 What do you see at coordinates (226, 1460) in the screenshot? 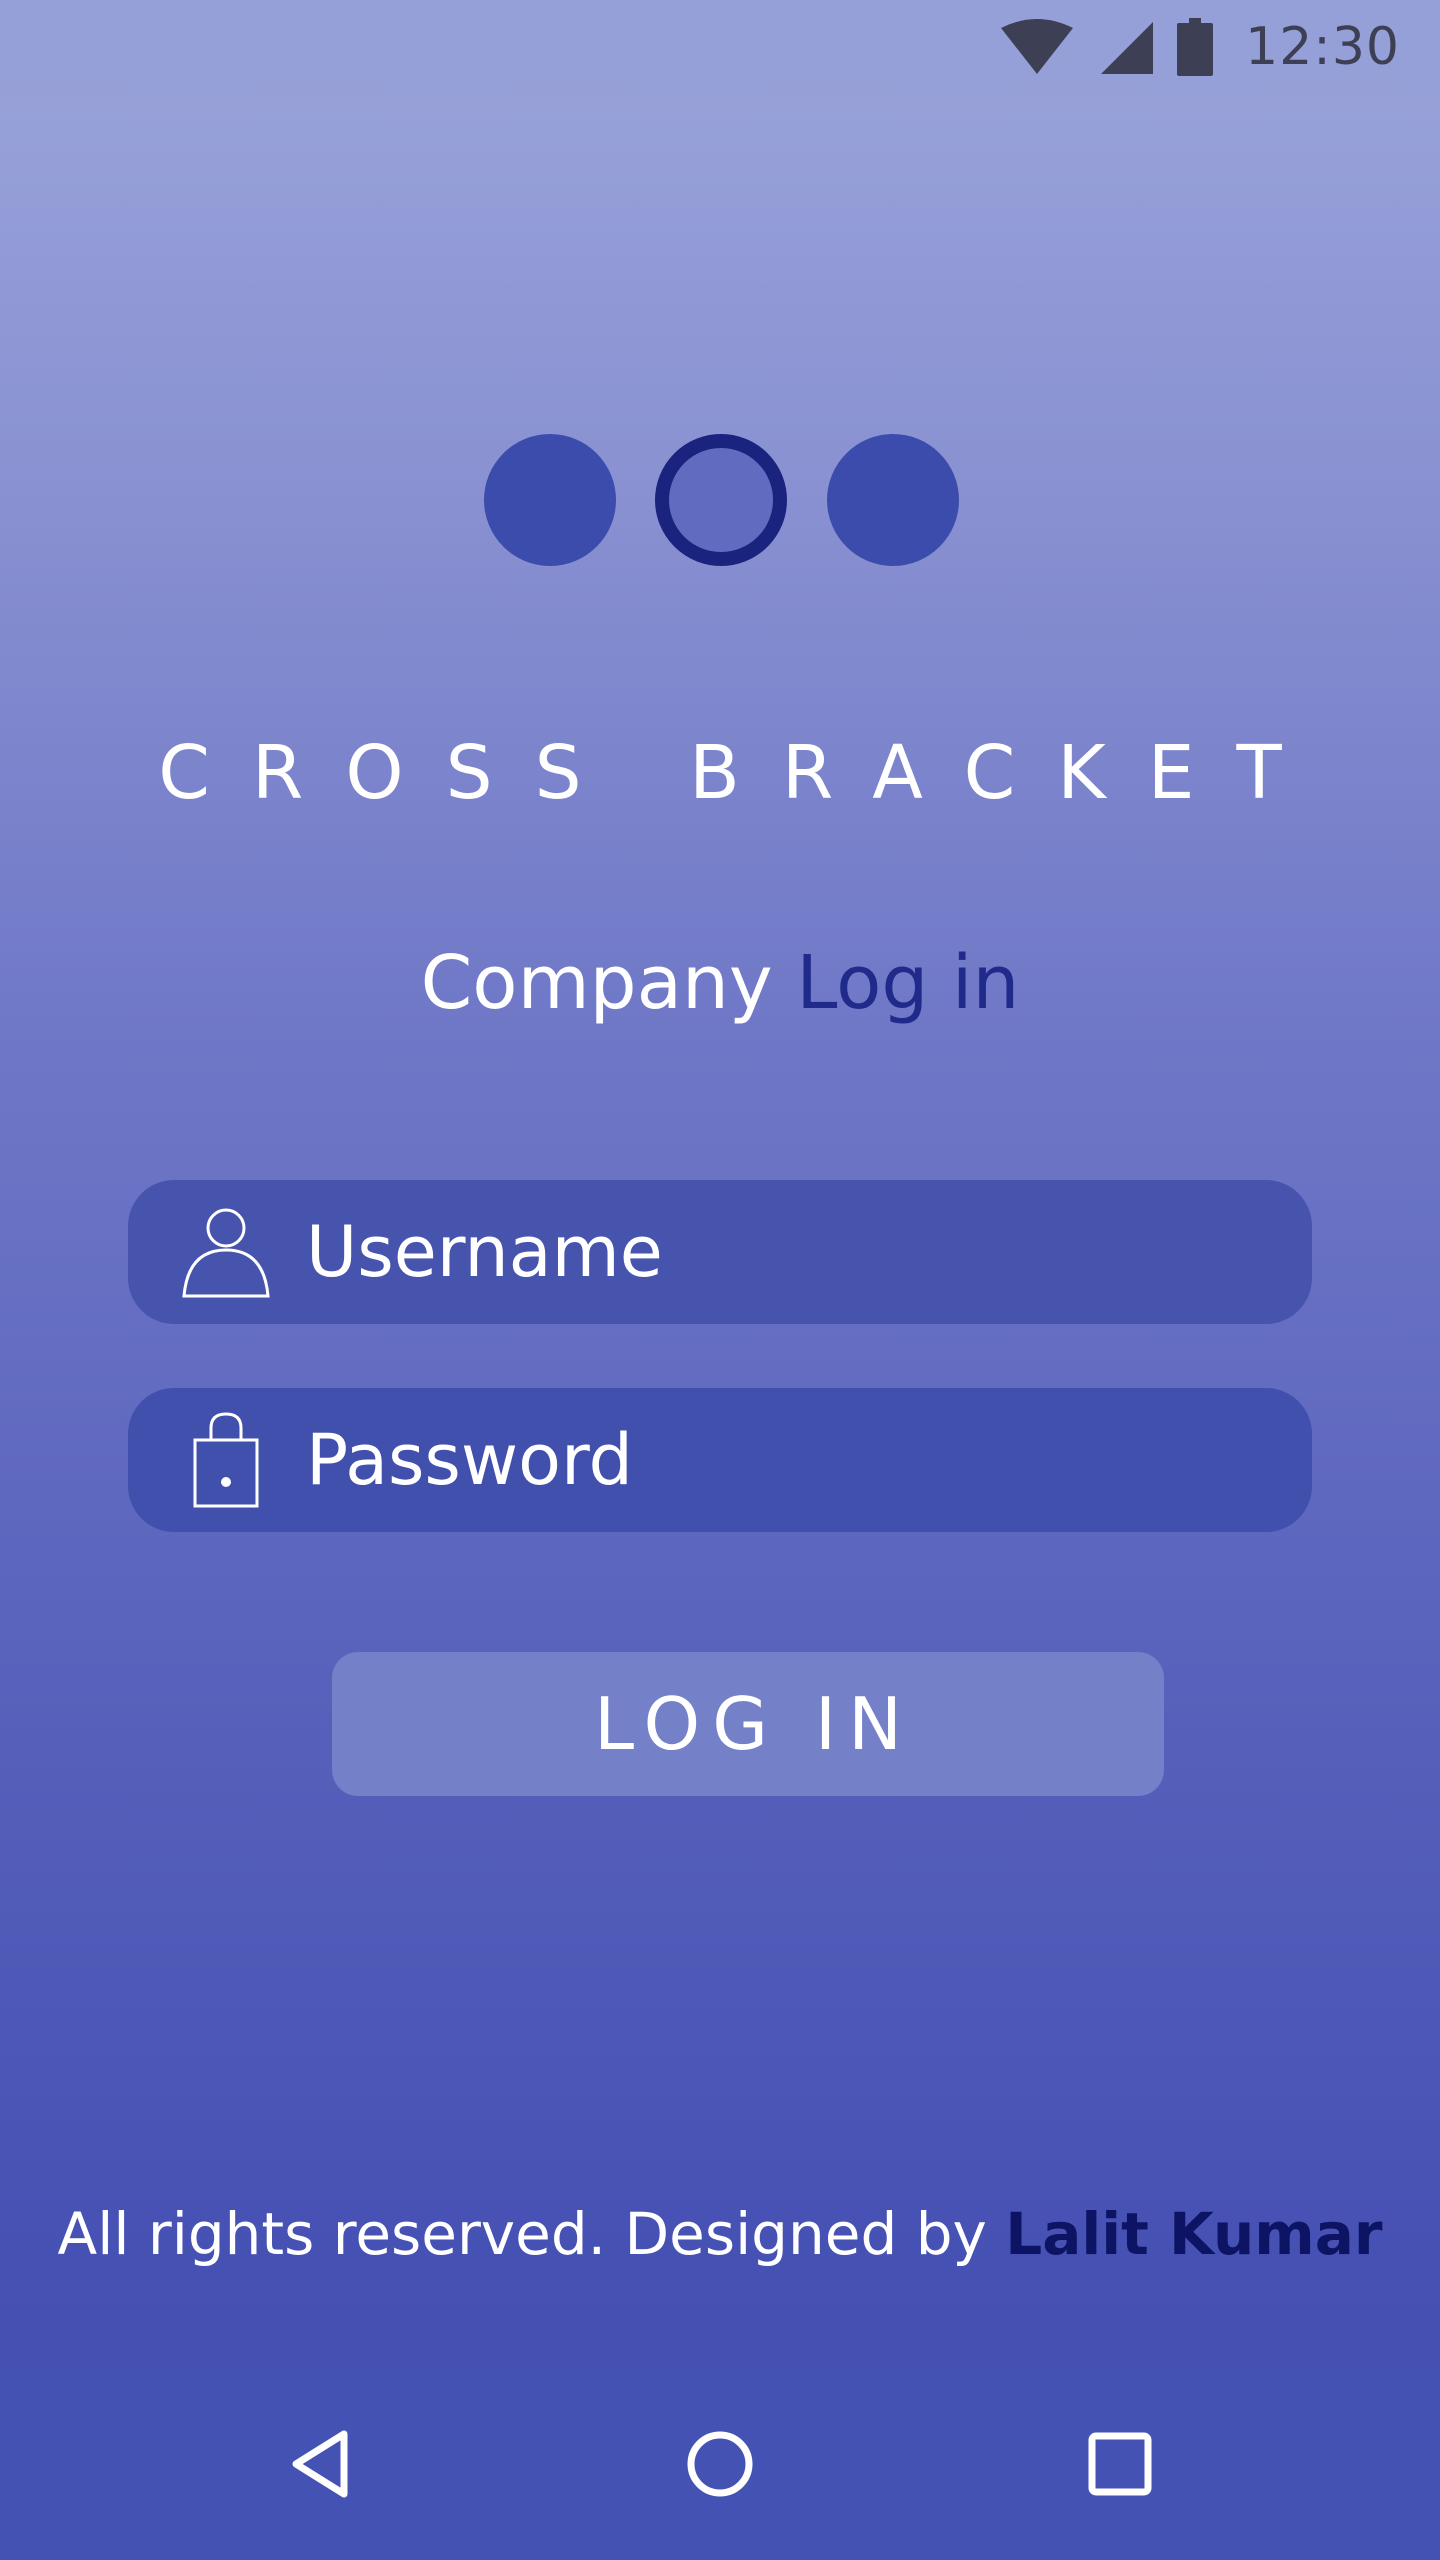
I see `lock-icon` at bounding box center [226, 1460].